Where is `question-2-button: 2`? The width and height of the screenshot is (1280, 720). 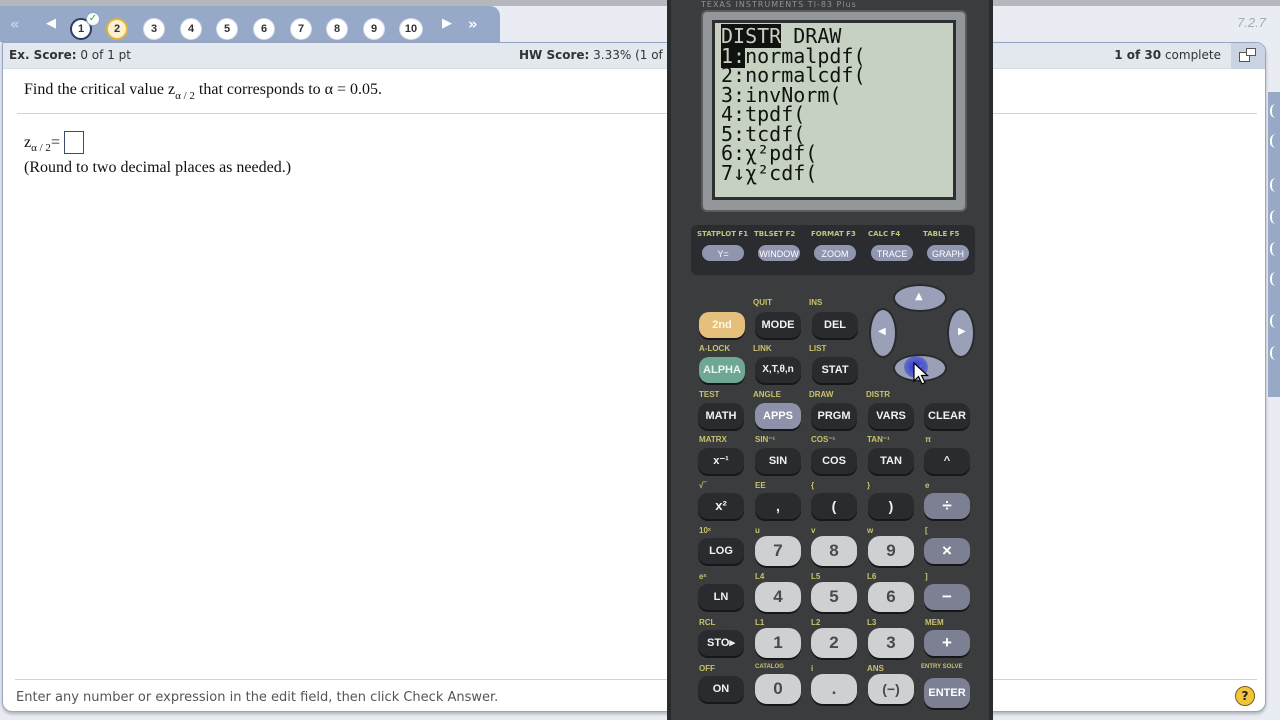 question-2-button: 2 is located at coordinates (117, 29).